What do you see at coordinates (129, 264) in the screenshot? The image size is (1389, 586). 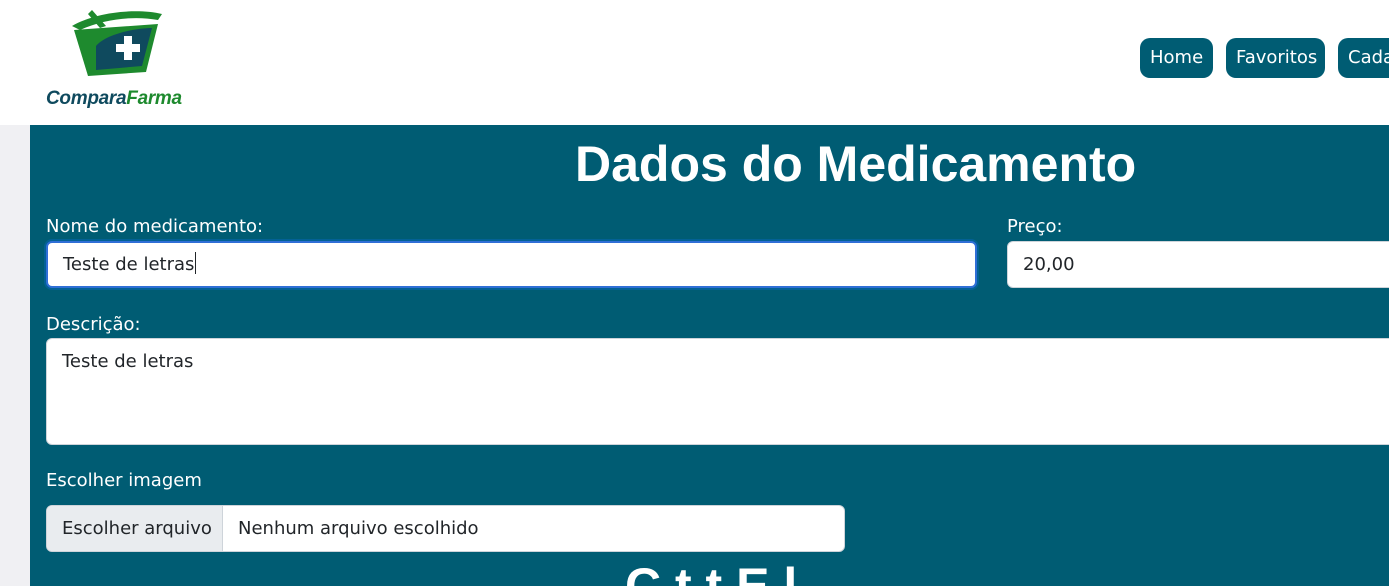 I see `medication-name-value: Teste de letras` at bounding box center [129, 264].